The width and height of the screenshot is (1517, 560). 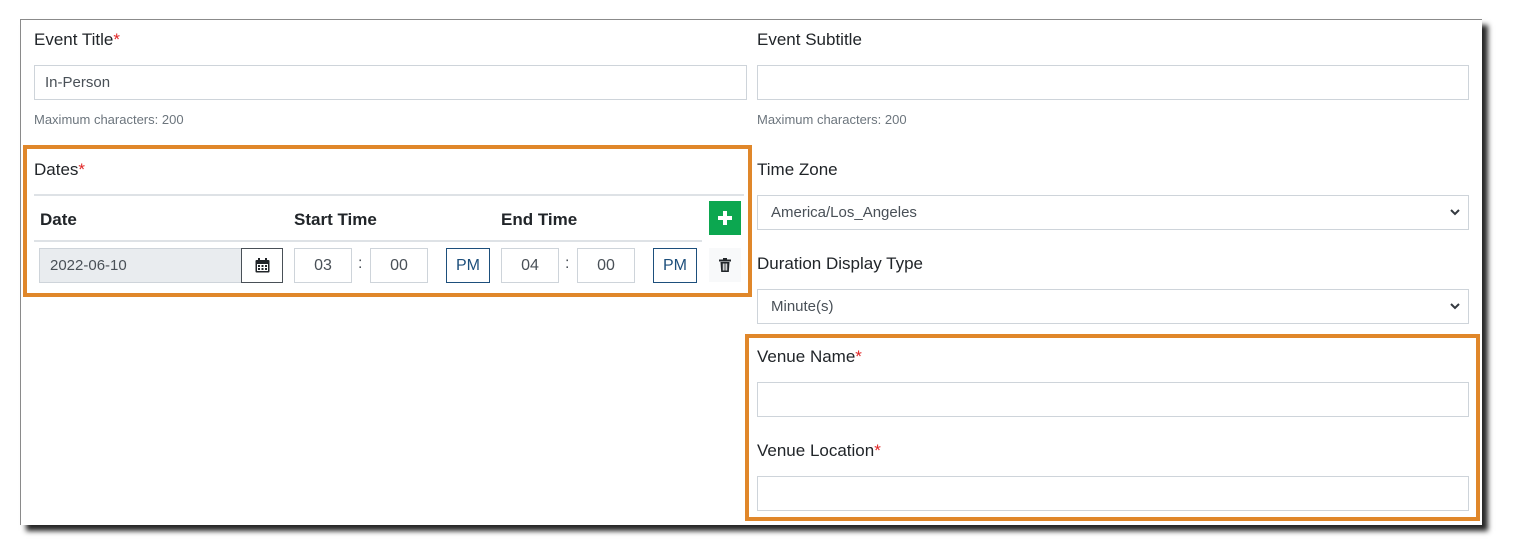 I want to click on plus-icon, so click(x=725, y=218).